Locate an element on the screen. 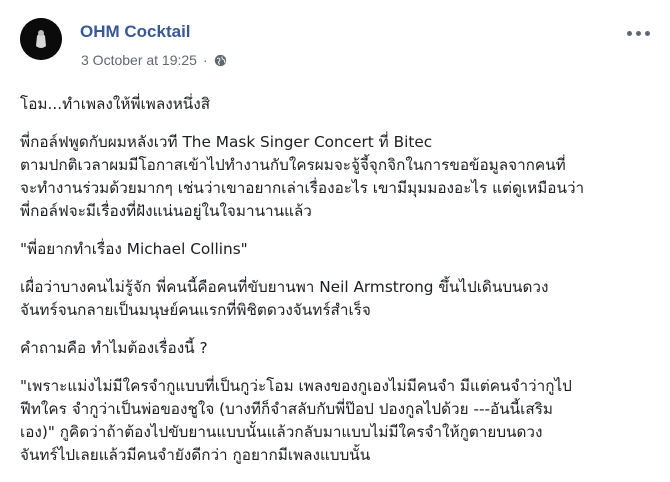 This screenshot has height=482, width=670. post-paragraph: โอม...ทำเพลงให้พี่เพลงหนึ่งสิ is located at coordinates (340, 104).